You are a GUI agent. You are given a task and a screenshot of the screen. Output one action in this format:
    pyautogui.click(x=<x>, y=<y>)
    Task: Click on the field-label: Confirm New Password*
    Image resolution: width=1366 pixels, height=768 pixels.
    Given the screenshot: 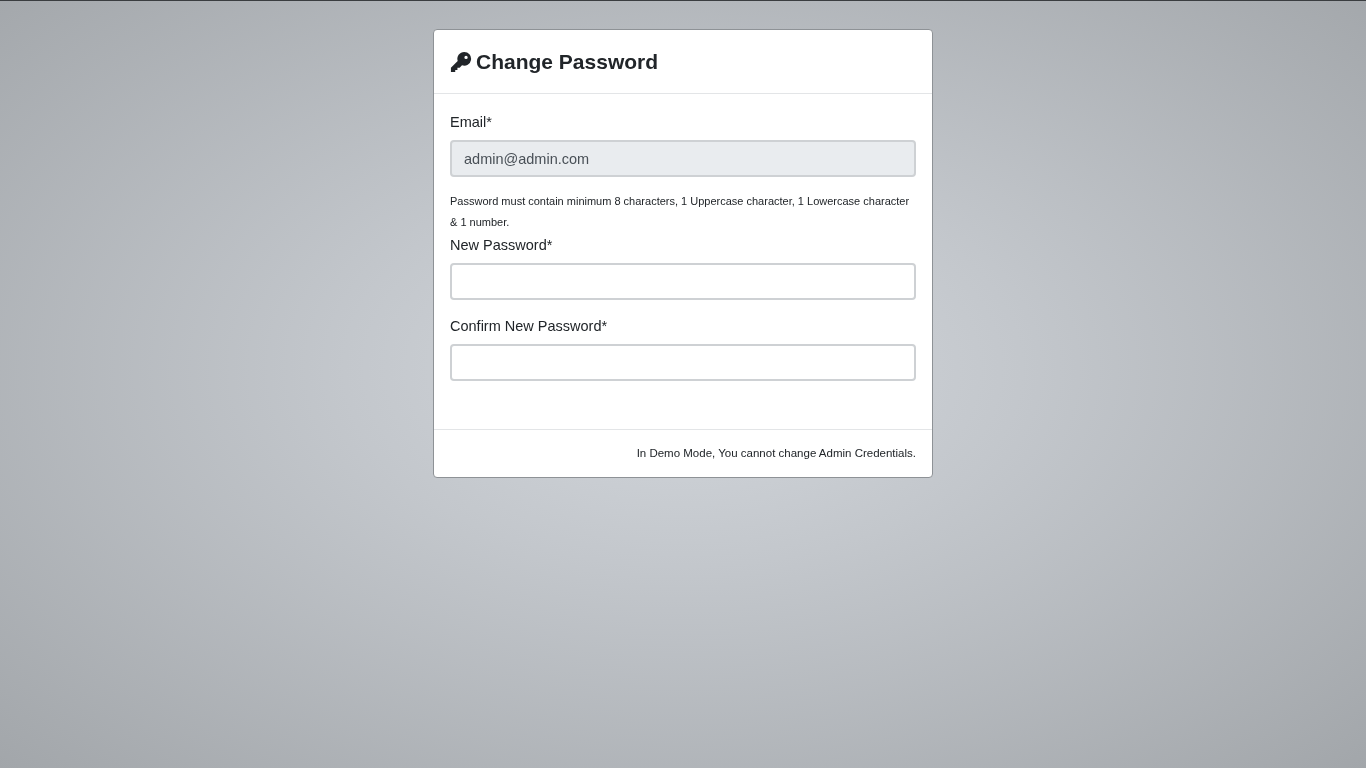 What is the action you would take?
    pyautogui.click(x=529, y=326)
    